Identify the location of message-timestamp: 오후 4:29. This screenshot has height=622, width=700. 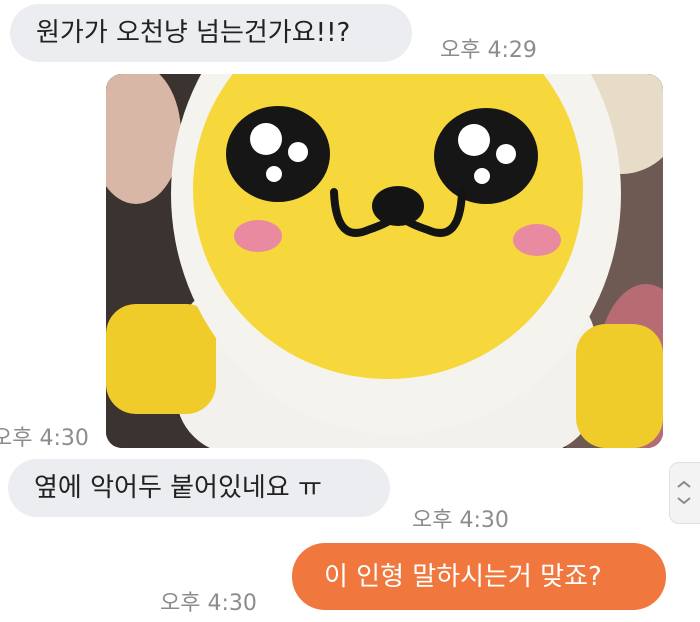
(488, 50).